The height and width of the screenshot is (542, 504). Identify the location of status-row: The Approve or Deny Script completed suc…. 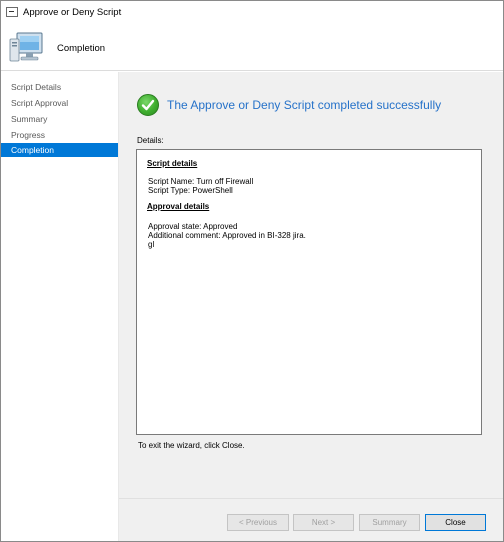
(289, 105).